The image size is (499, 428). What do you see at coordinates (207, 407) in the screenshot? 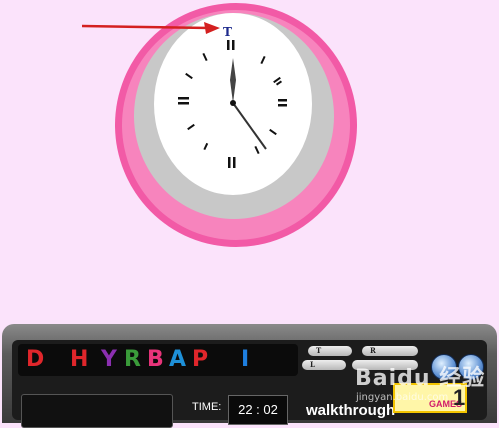
I see `time-label: TIME:` at bounding box center [207, 407].